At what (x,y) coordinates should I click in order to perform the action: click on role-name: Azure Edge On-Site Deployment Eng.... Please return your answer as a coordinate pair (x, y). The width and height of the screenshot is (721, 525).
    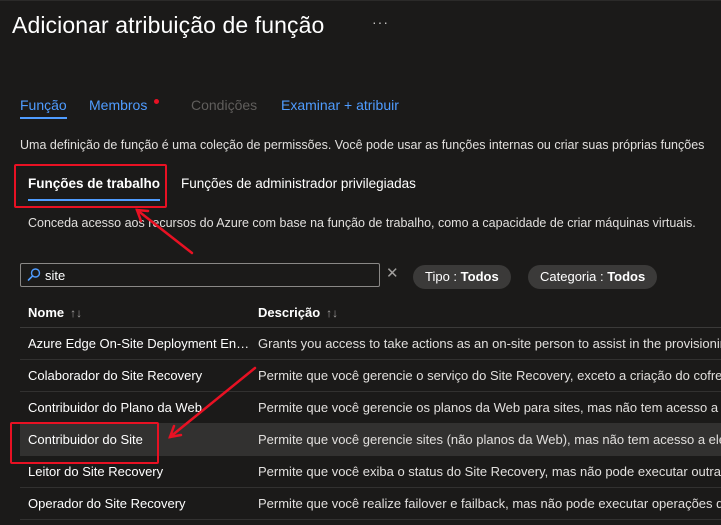
    Looking at the image, I should click on (139, 343).